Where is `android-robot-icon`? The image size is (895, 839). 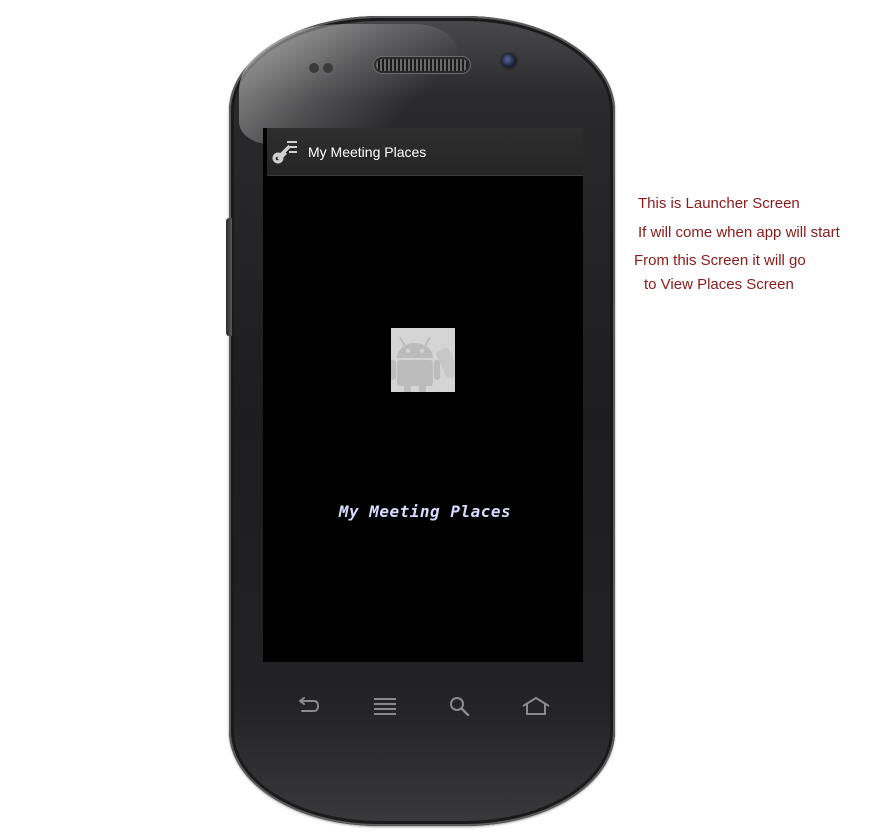
android-robot-icon is located at coordinates (423, 360).